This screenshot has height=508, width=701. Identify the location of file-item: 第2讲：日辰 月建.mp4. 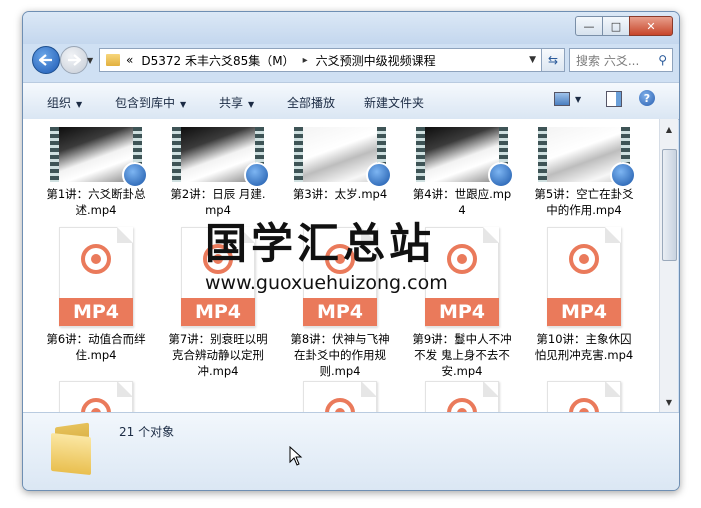
(218, 172).